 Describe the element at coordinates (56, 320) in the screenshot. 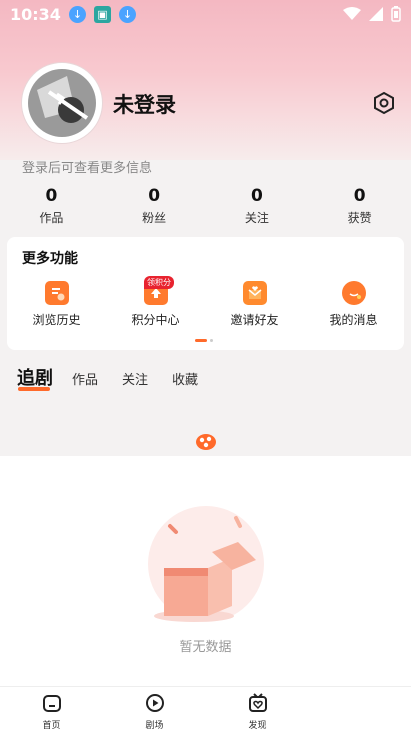

I see `function-label: 浏览历史` at that location.